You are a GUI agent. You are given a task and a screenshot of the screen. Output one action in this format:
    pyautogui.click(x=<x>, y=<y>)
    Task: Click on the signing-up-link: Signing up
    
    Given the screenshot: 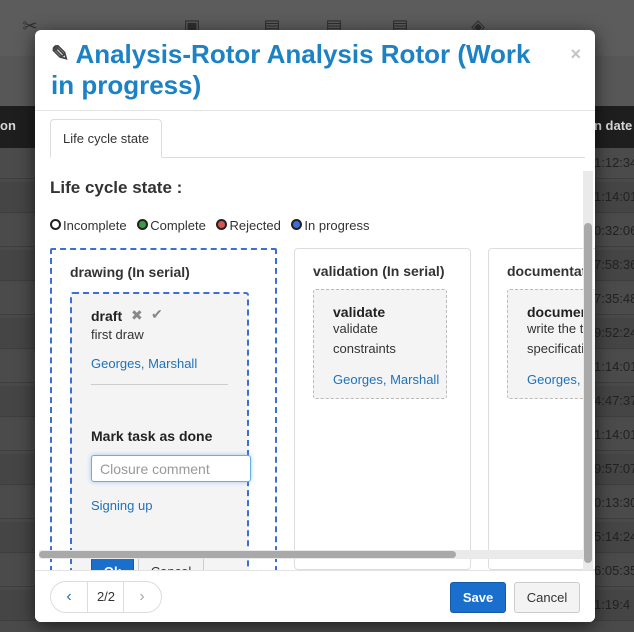 What is the action you would take?
    pyautogui.click(x=121, y=505)
    